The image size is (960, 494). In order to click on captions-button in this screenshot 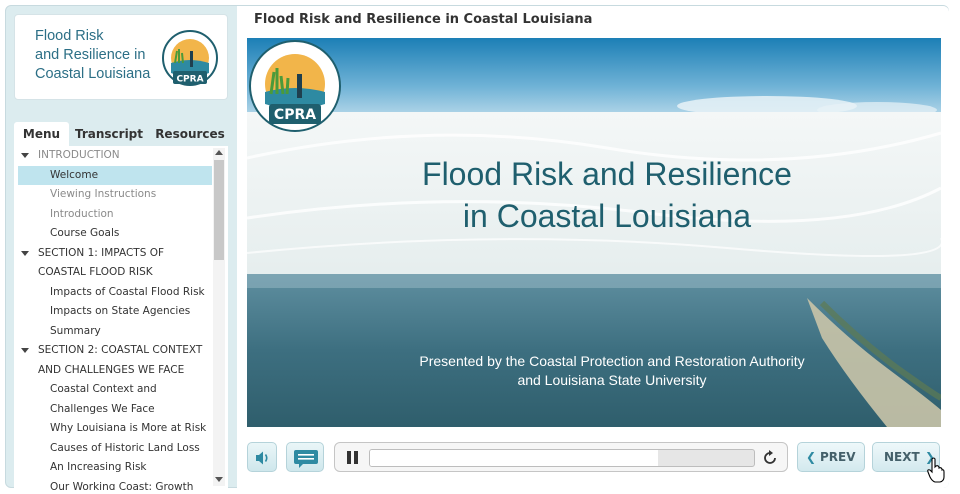, I will do `click(305, 457)`.